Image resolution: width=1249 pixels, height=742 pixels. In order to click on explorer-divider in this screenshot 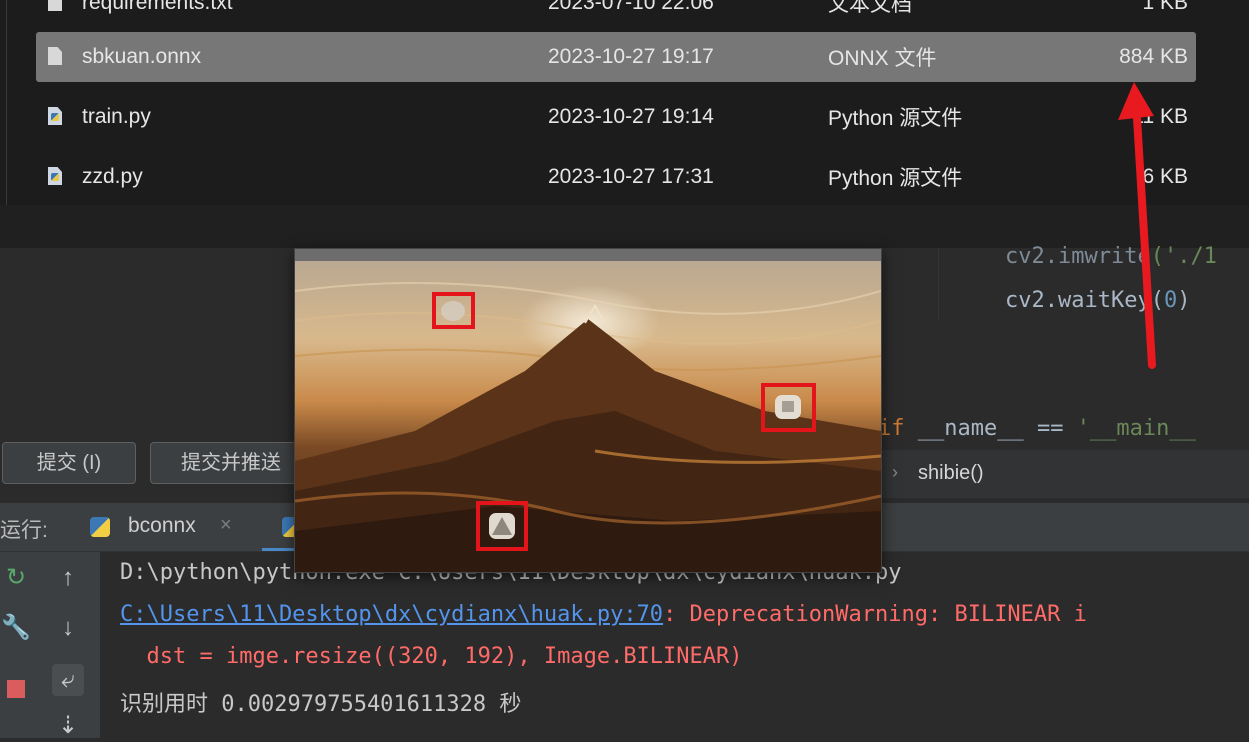, I will do `click(6, 102)`.